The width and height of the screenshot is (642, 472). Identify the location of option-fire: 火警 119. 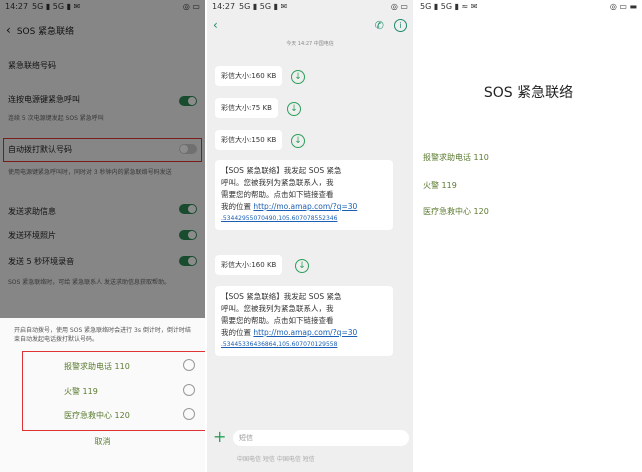
(113, 391).